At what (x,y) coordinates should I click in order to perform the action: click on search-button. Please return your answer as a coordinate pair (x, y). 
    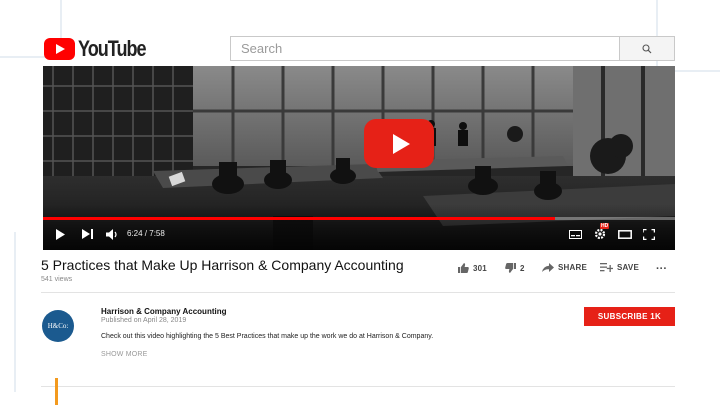
    Looking at the image, I should click on (647, 48).